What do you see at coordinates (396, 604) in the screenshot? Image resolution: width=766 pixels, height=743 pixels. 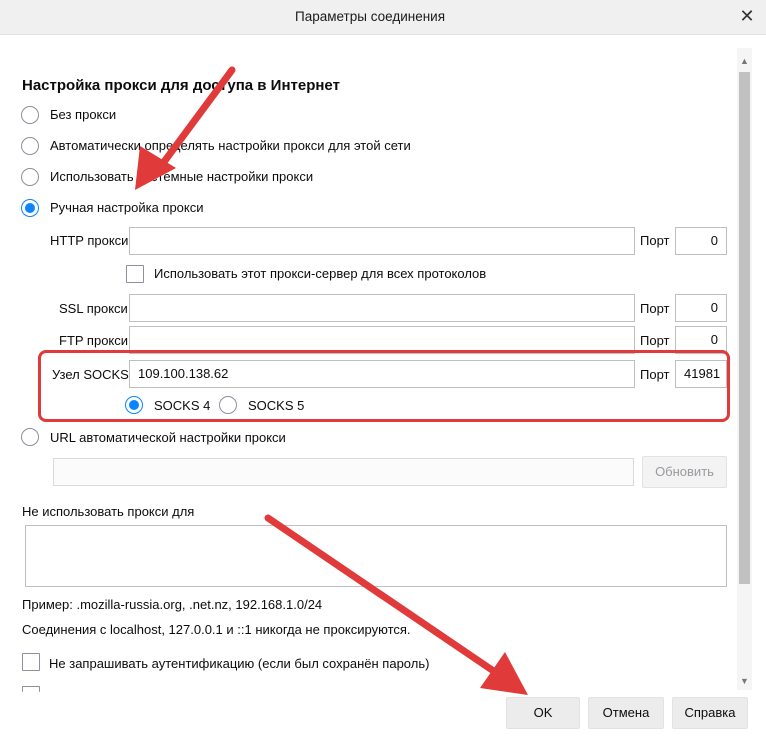 I see `arrow-pointing-ok` at bounding box center [396, 604].